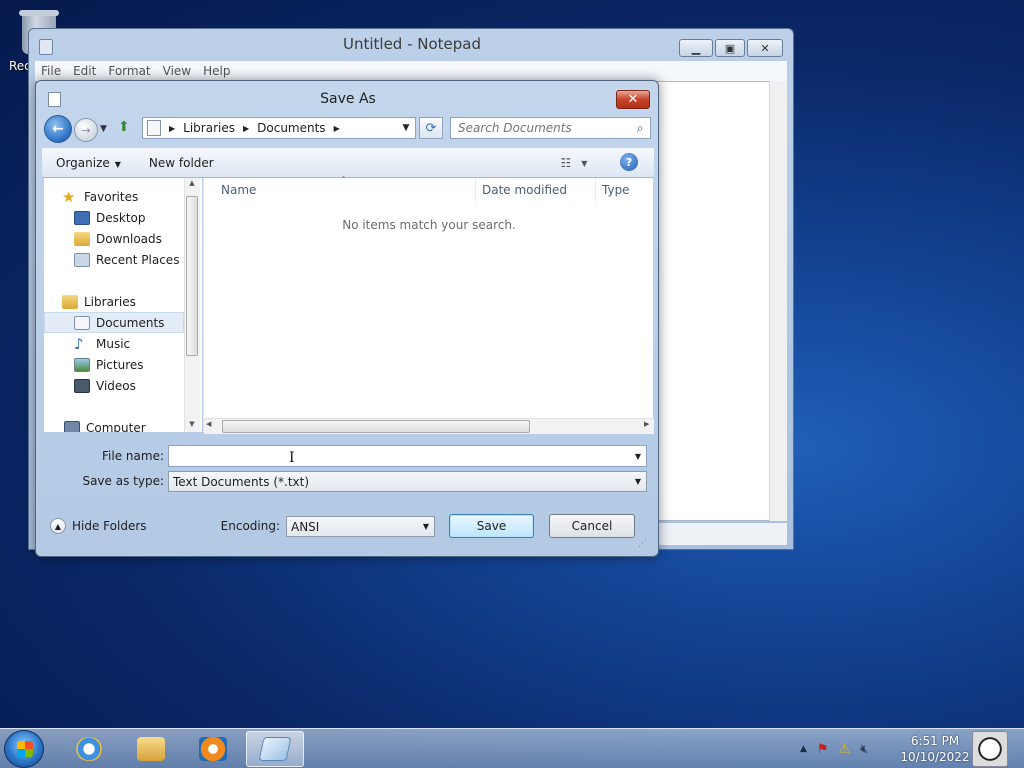 Image resolution: width=1024 pixels, height=768 pixels. Describe the element at coordinates (192, 424) in the screenshot. I see `scroll-down-icon: ▼` at that location.